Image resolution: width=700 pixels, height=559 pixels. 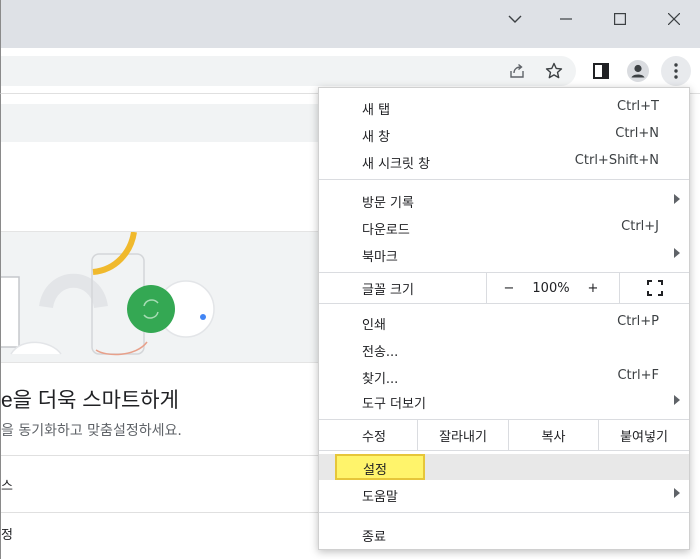 I want to click on menu-item-shortcut: Ctrl+F, so click(x=638, y=375).